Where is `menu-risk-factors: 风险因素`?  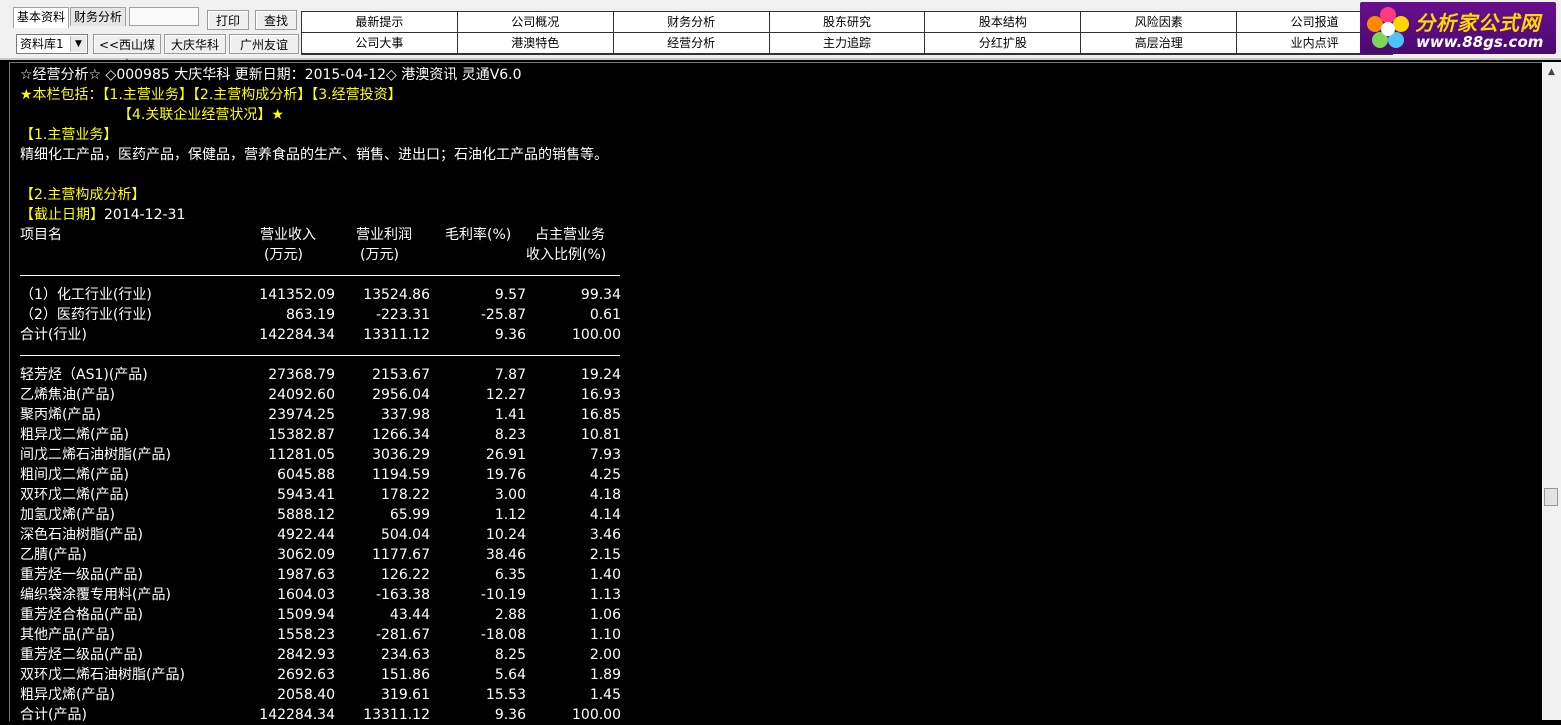
menu-risk-factors: 风险因素 is located at coordinates (1159, 22).